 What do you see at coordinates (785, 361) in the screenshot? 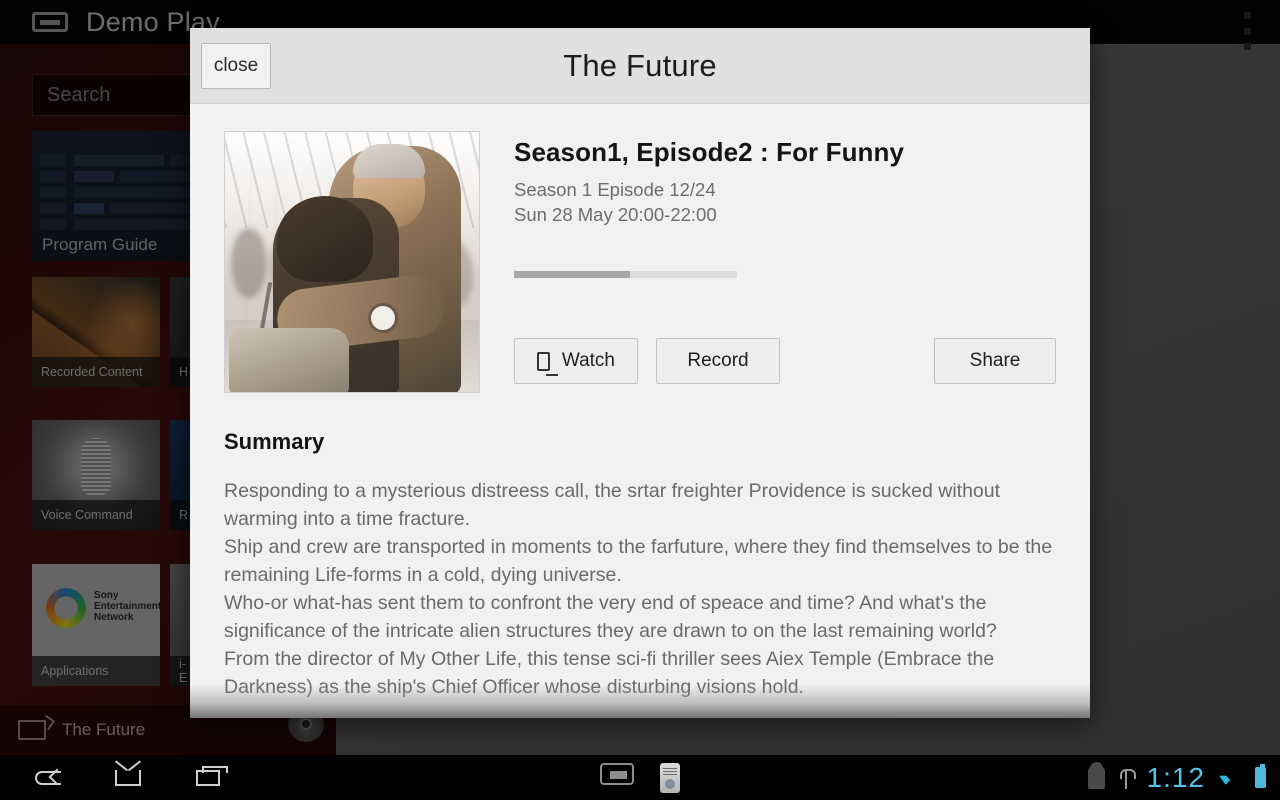
I see `action-buttons: Watch Record Share` at bounding box center [785, 361].